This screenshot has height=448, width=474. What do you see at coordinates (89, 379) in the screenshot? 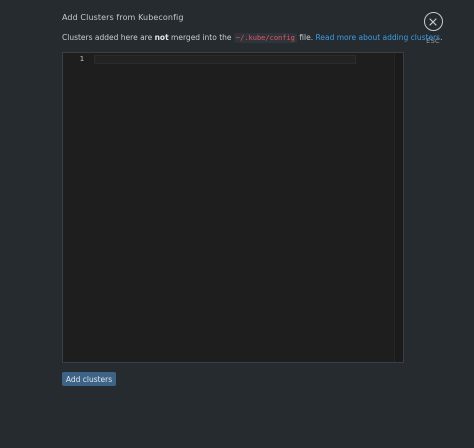
I see `add-clusters-button: Add clusters` at bounding box center [89, 379].